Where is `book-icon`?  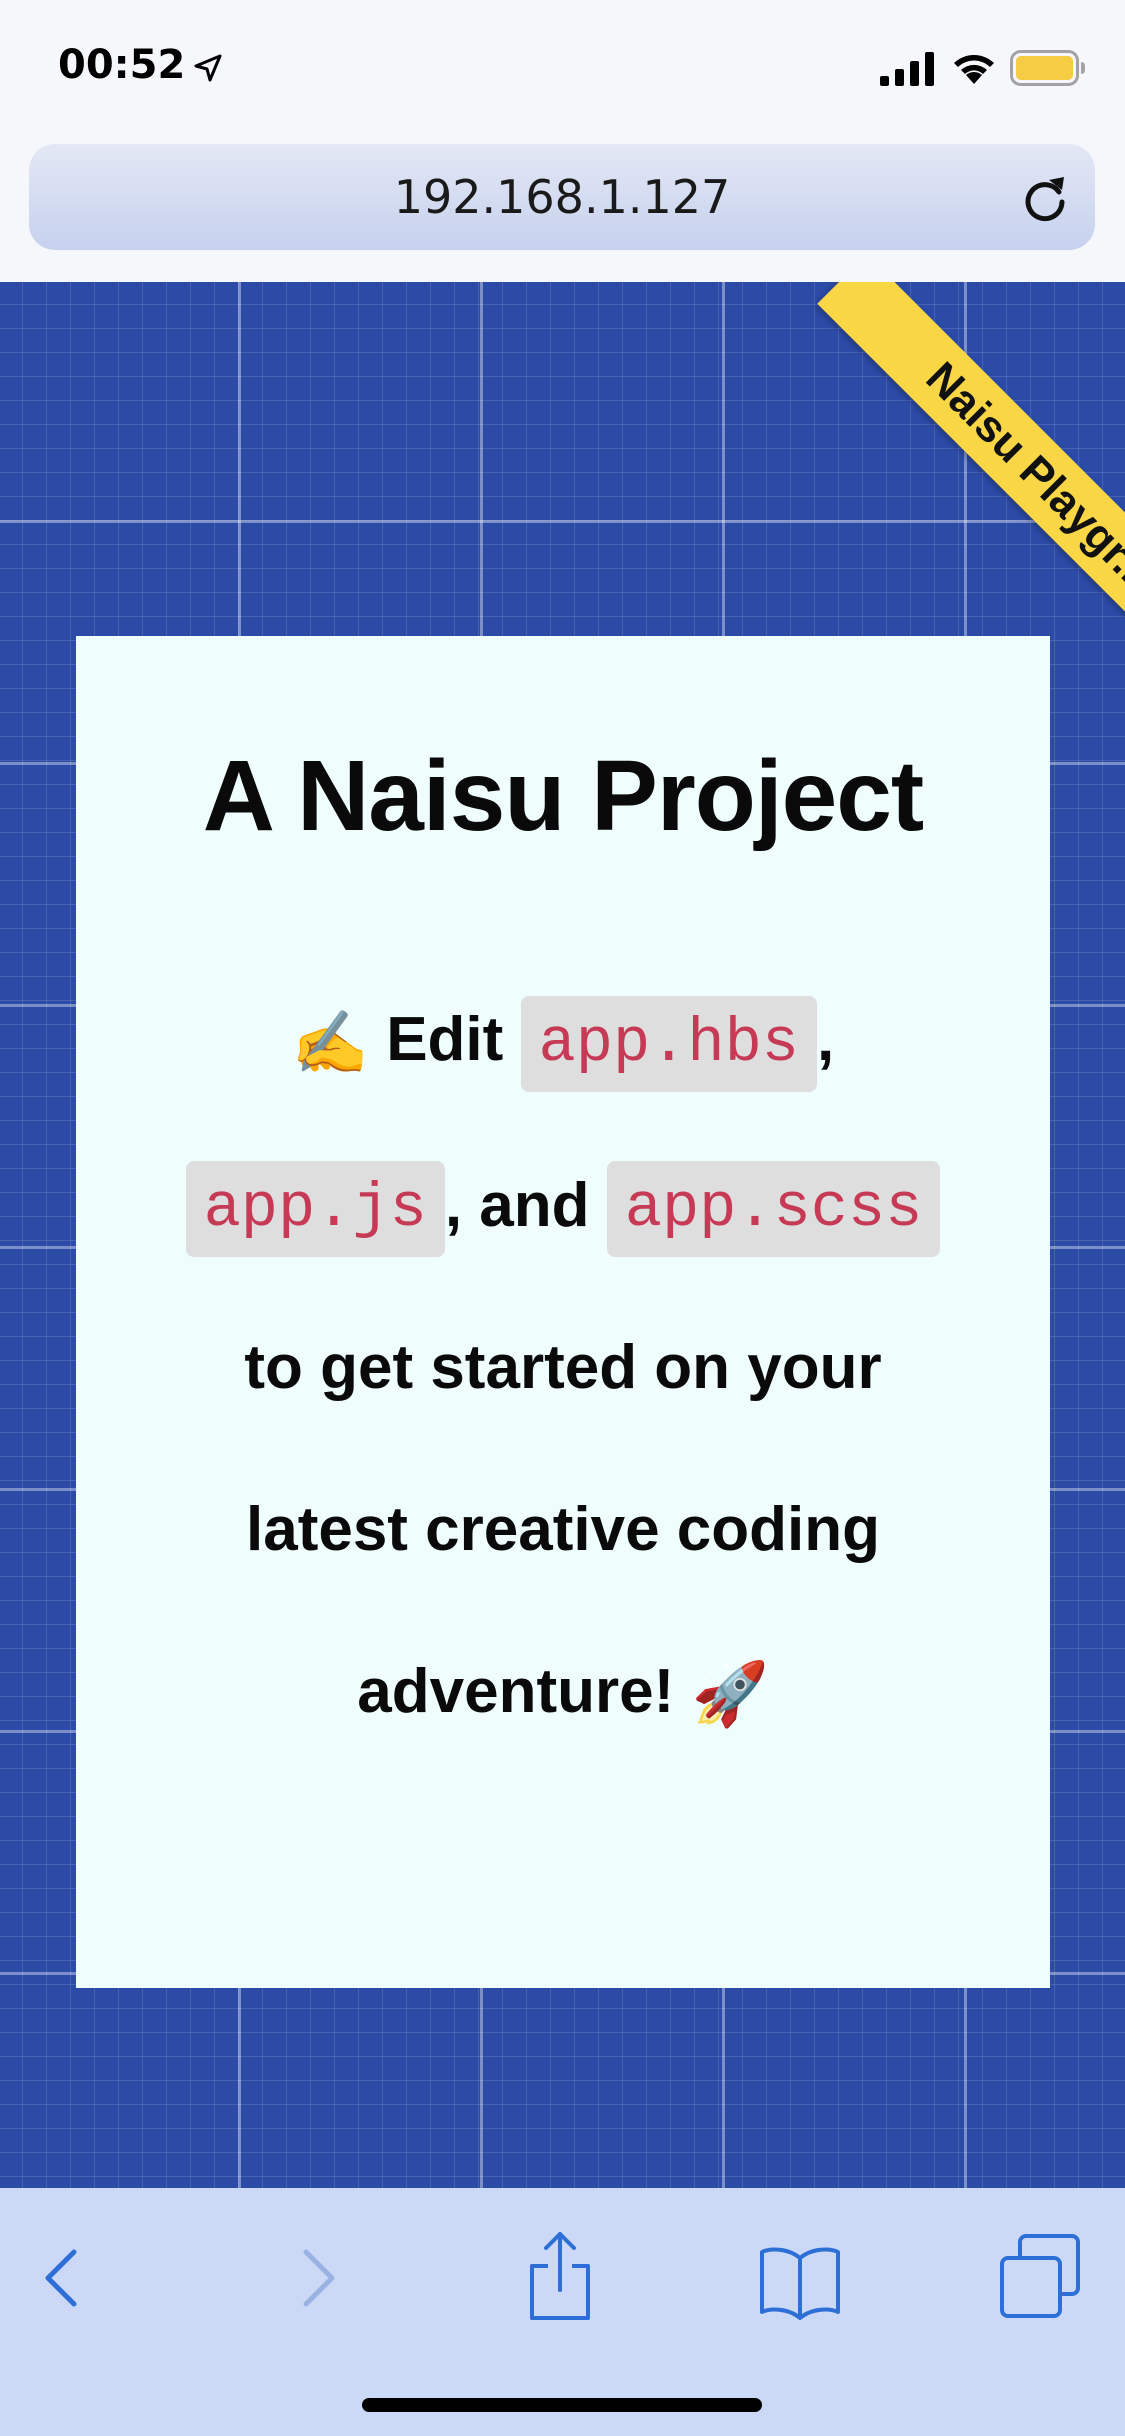
book-icon is located at coordinates (800, 2278).